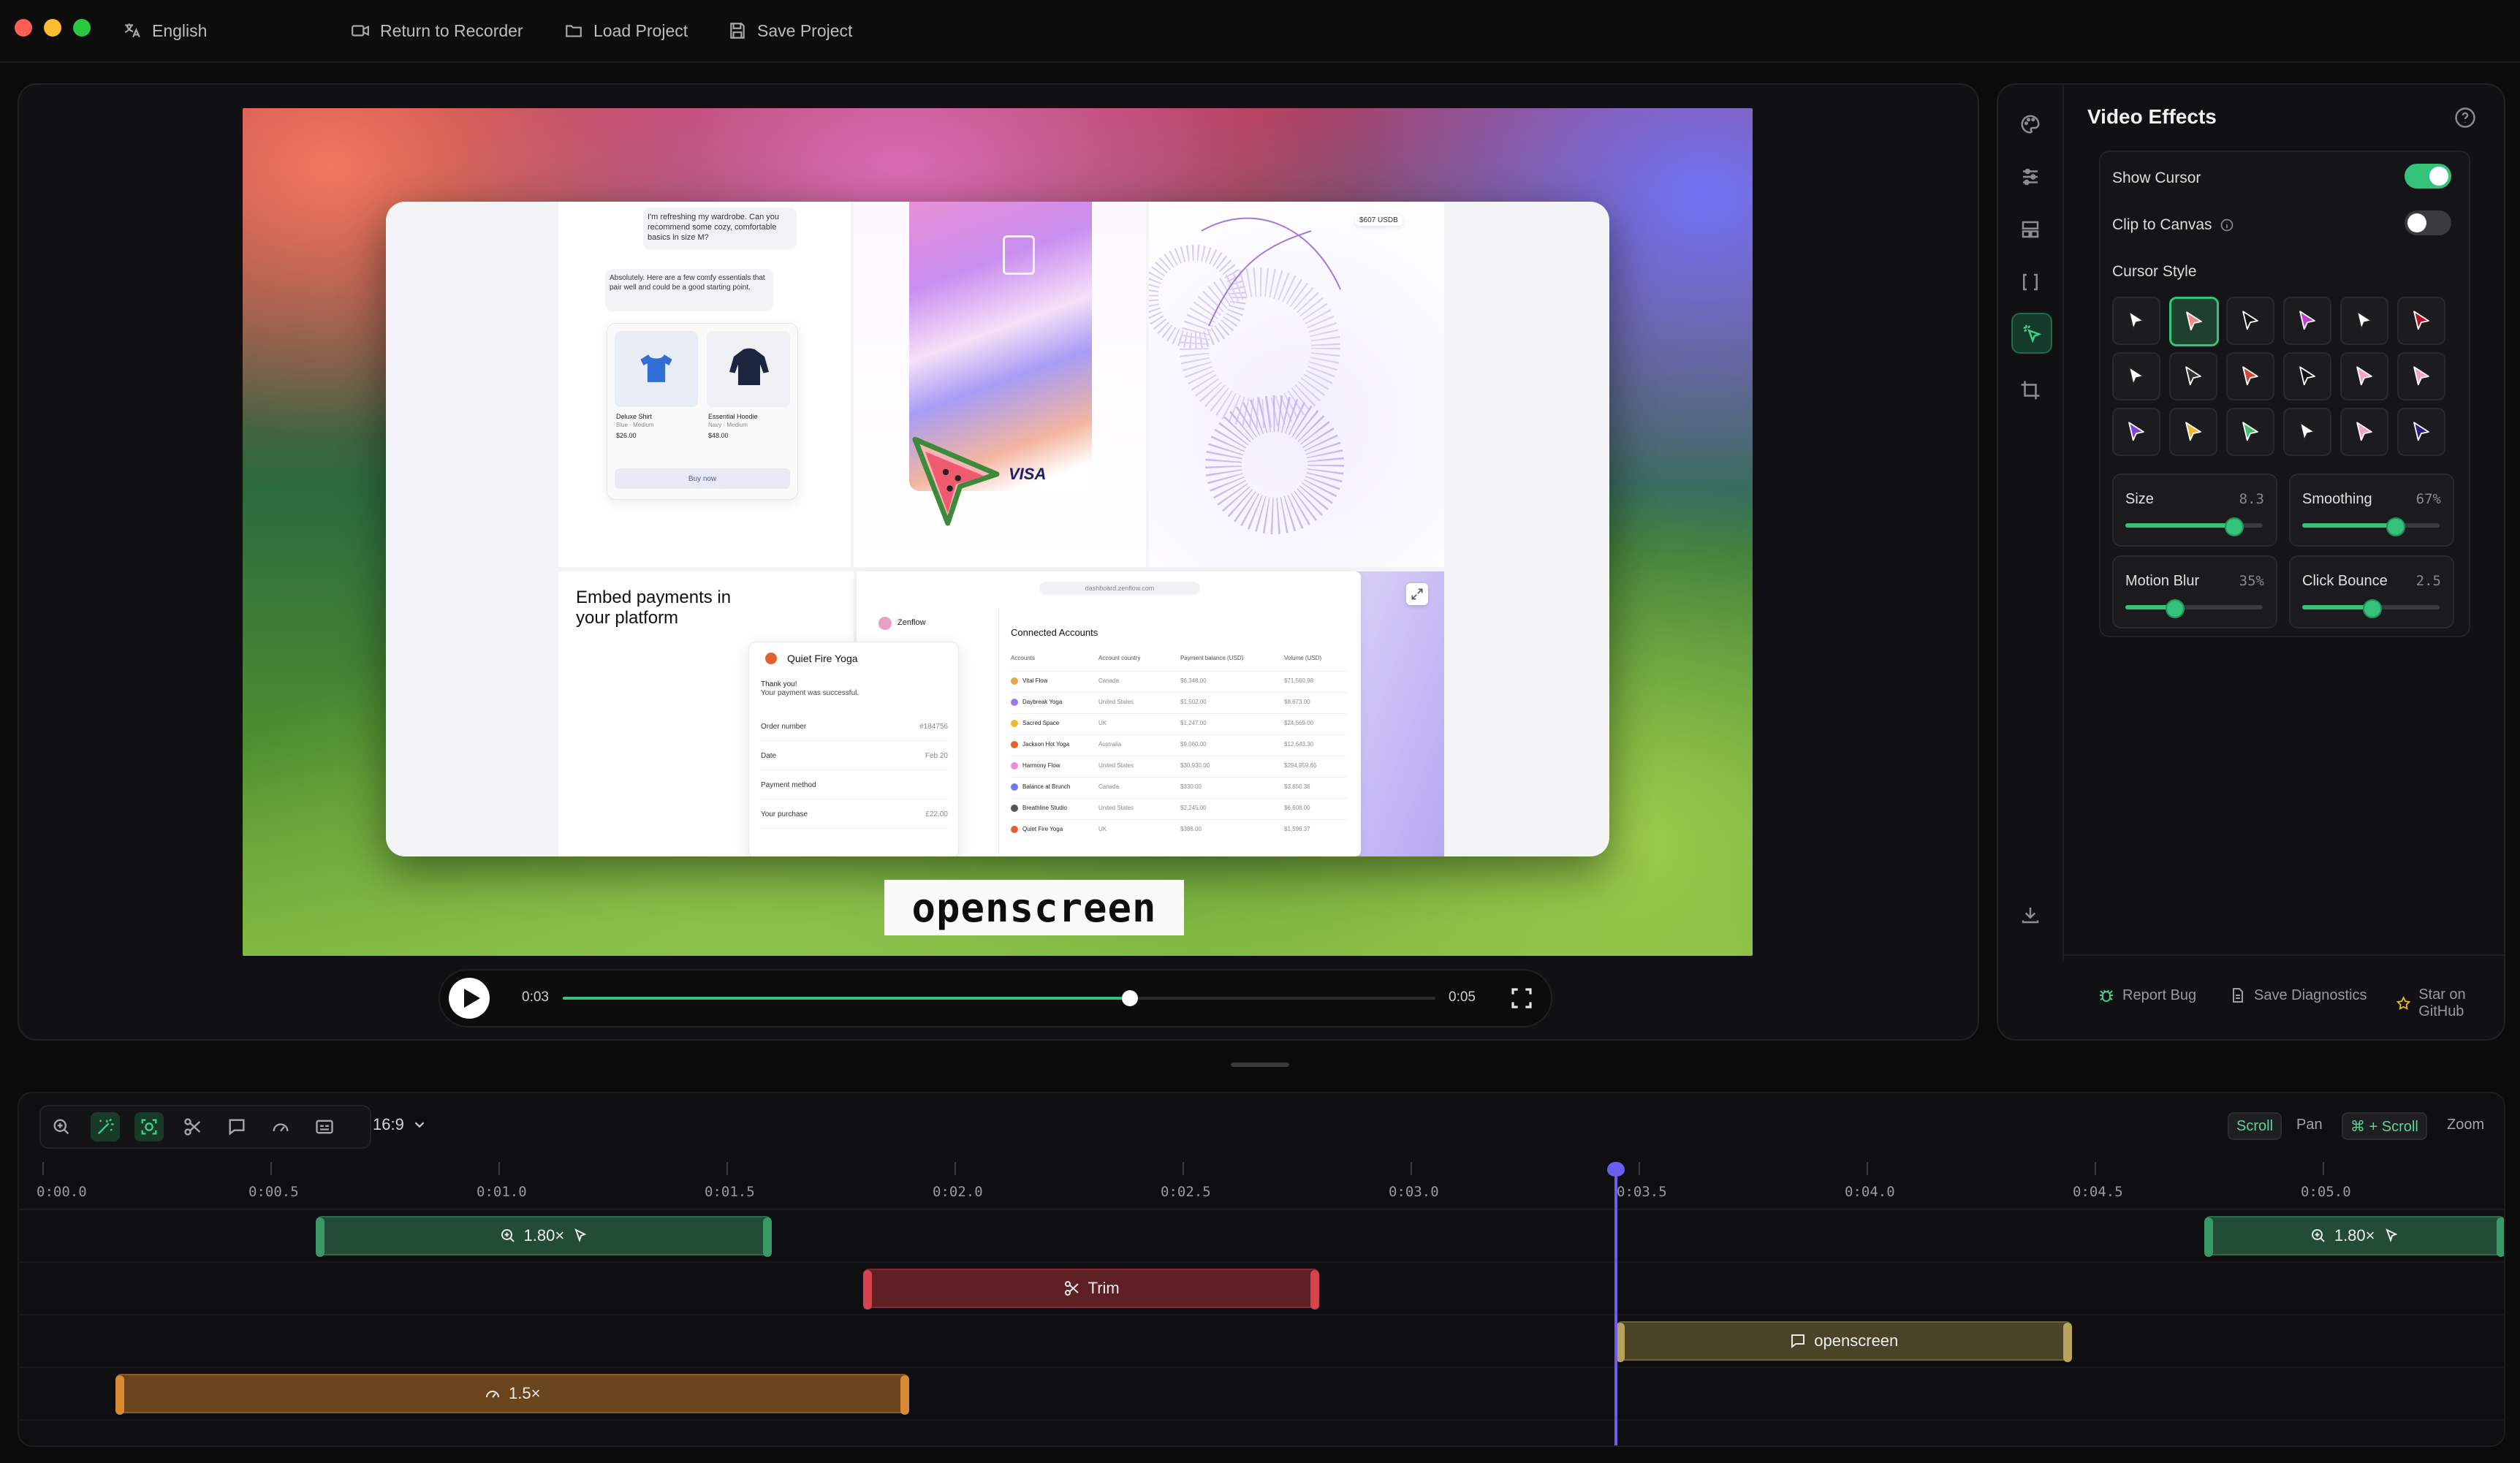  What do you see at coordinates (400, 1124) in the screenshot?
I see `aspect-ratio-select: 16:9` at bounding box center [400, 1124].